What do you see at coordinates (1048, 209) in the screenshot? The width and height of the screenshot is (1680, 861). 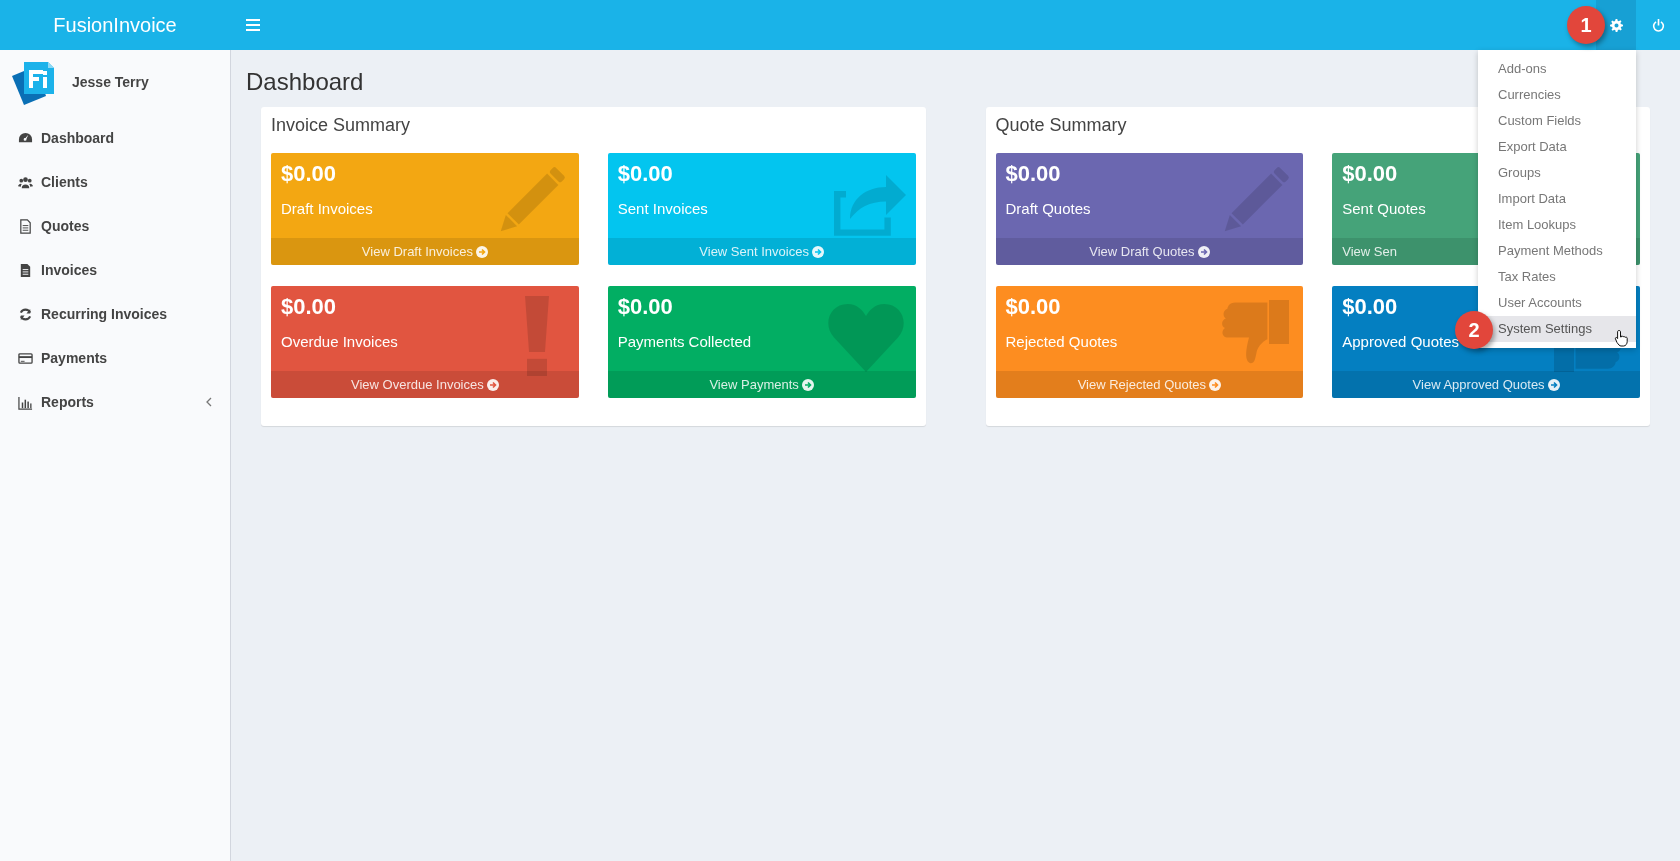 I see `card-label: Draft Quotes` at bounding box center [1048, 209].